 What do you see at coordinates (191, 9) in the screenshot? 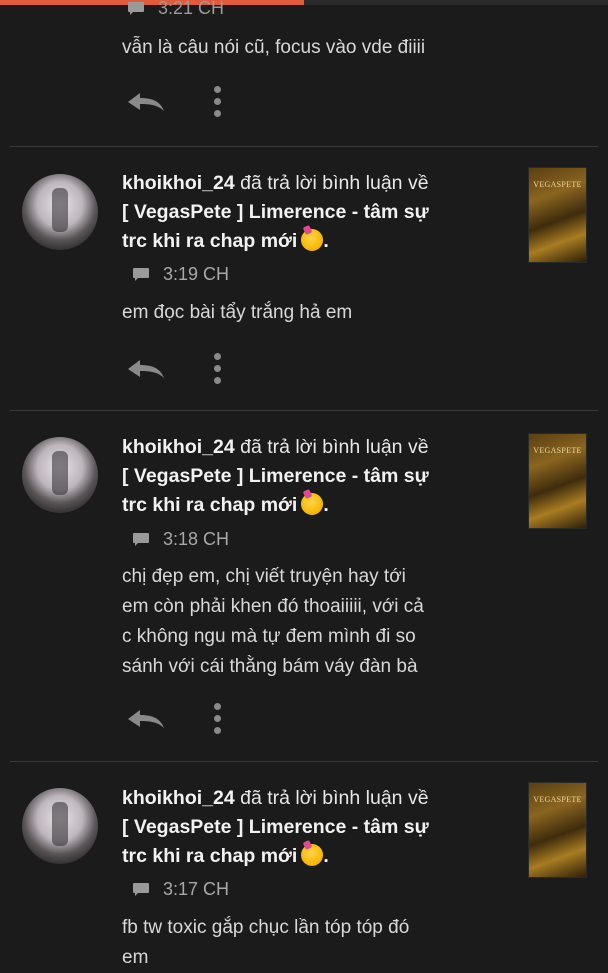
I see `timestamp: 3:21 CH` at bounding box center [191, 9].